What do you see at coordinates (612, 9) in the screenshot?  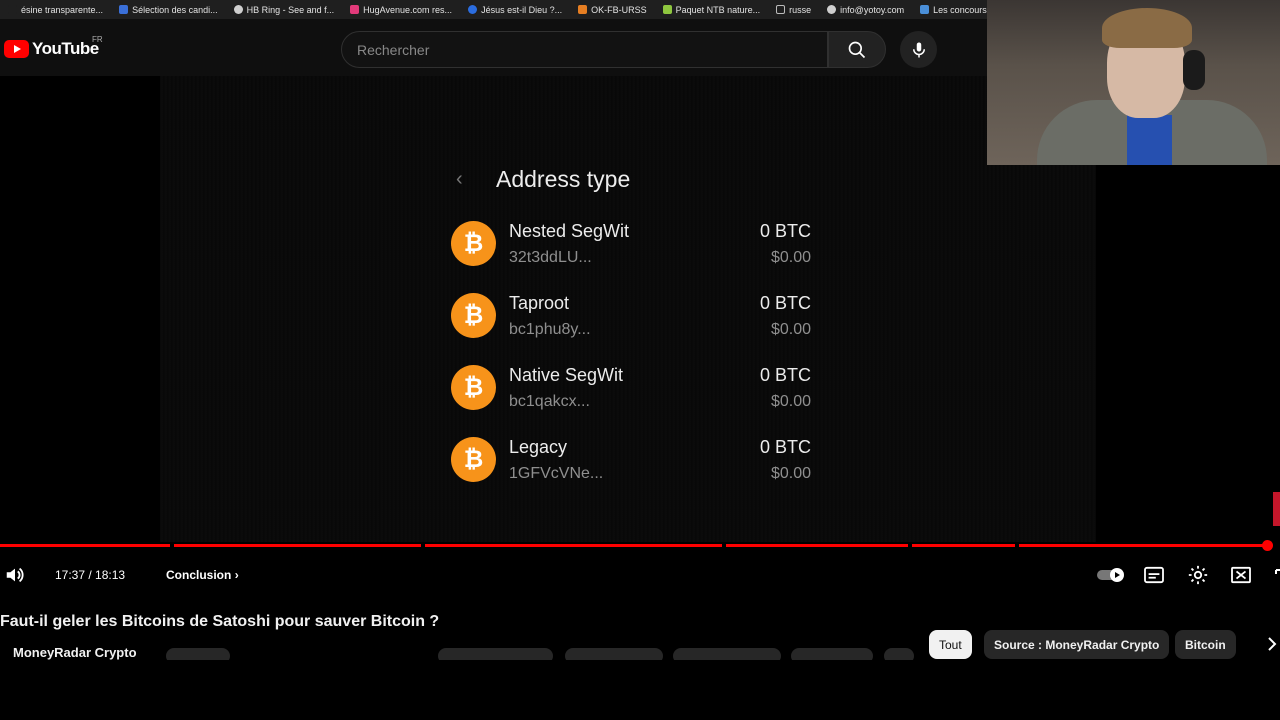 I see `bookmark-item: OK-FB-URSS` at bounding box center [612, 9].